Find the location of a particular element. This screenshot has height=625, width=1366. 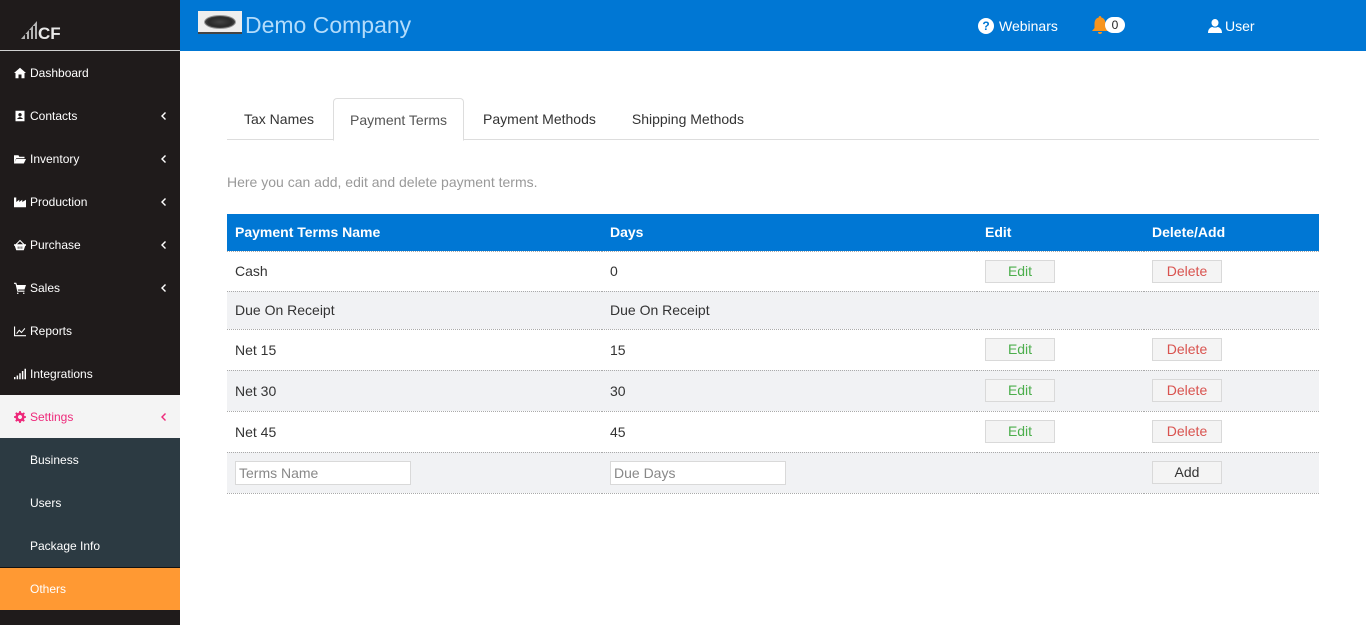

folder-open-icon is located at coordinates (20, 159).